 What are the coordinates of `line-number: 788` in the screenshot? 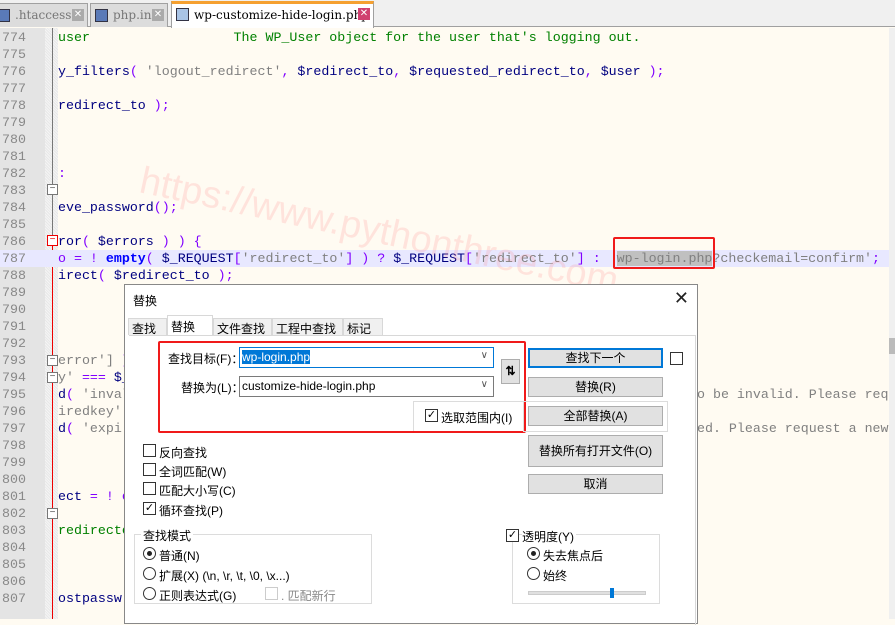 It's located at (14, 275).